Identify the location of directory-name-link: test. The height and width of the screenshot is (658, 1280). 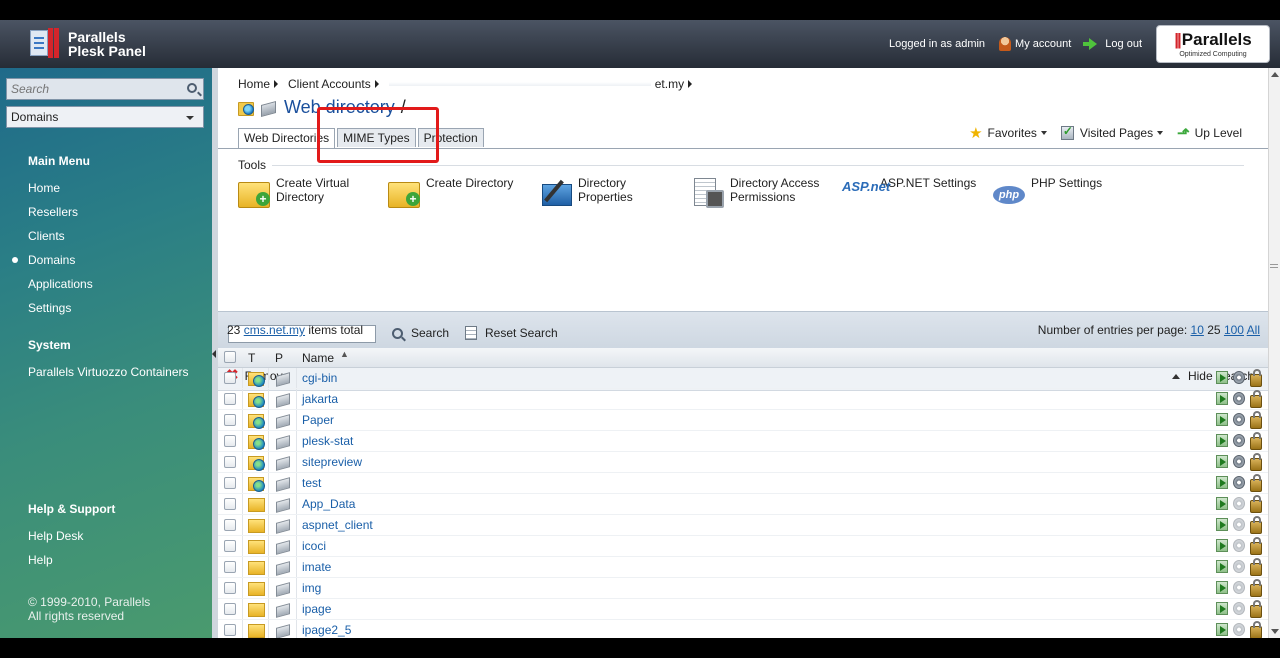
(311, 483).